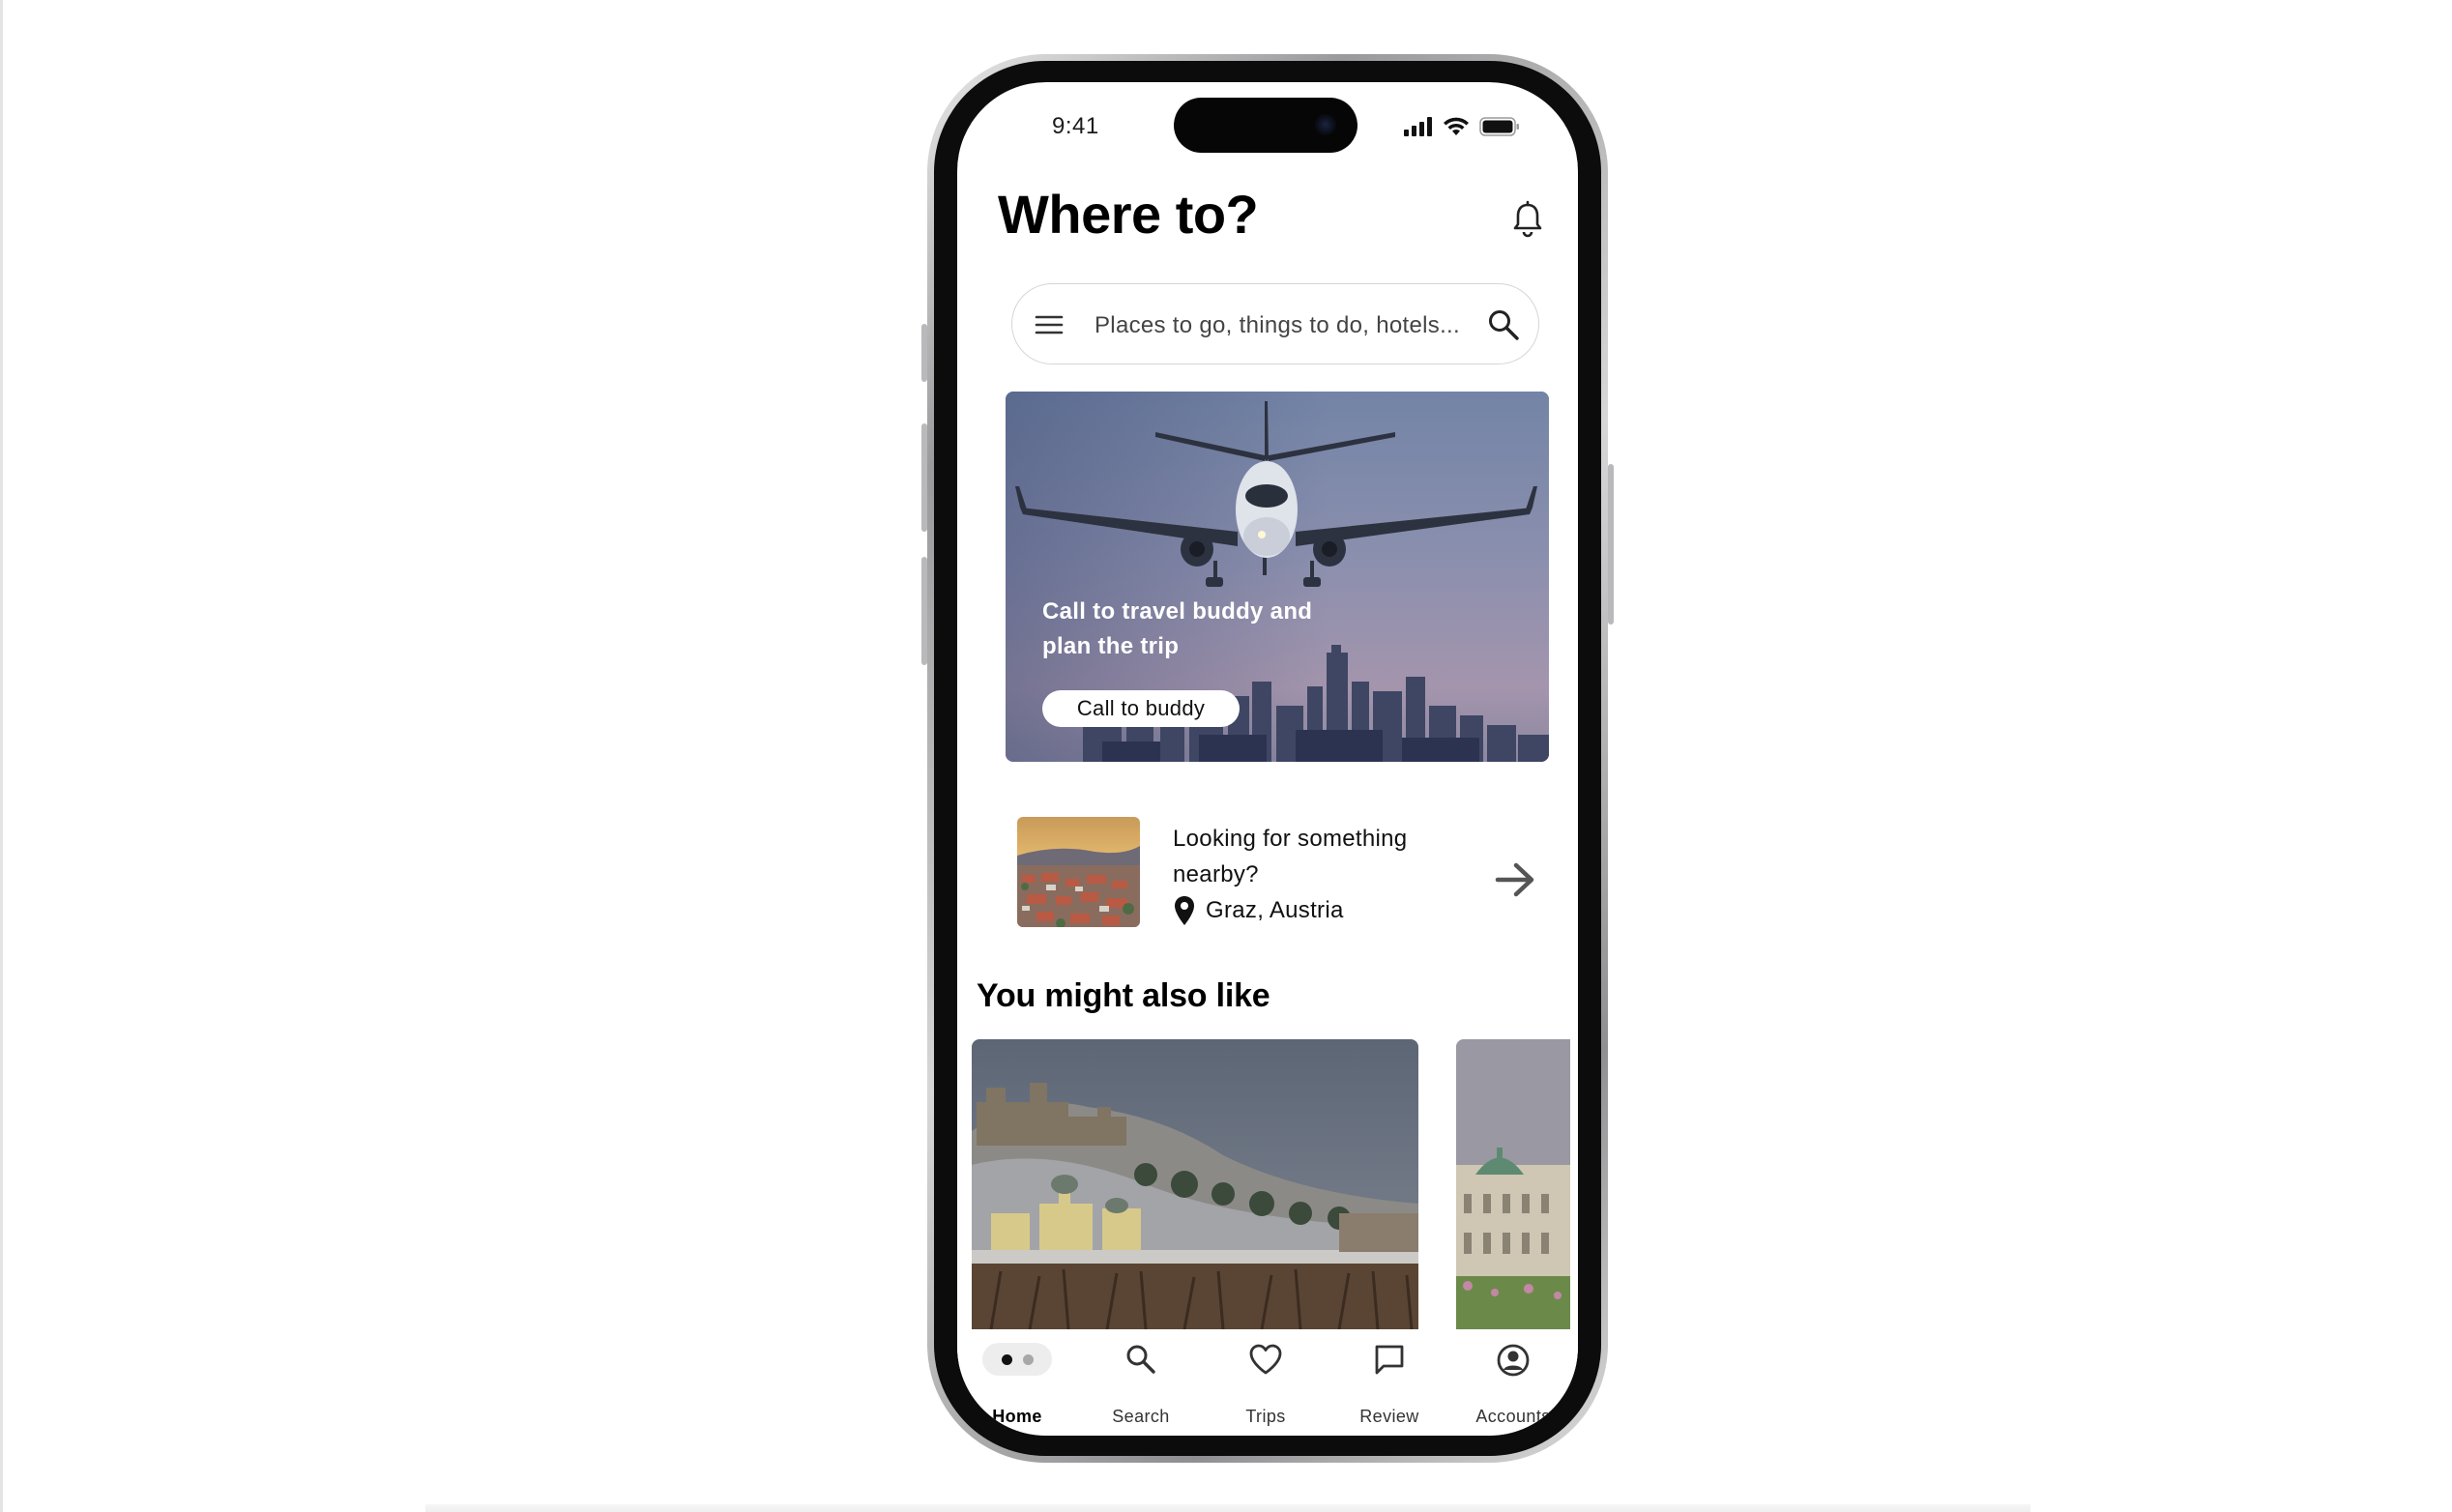  I want to click on graz-city-image, so click(1078, 872).